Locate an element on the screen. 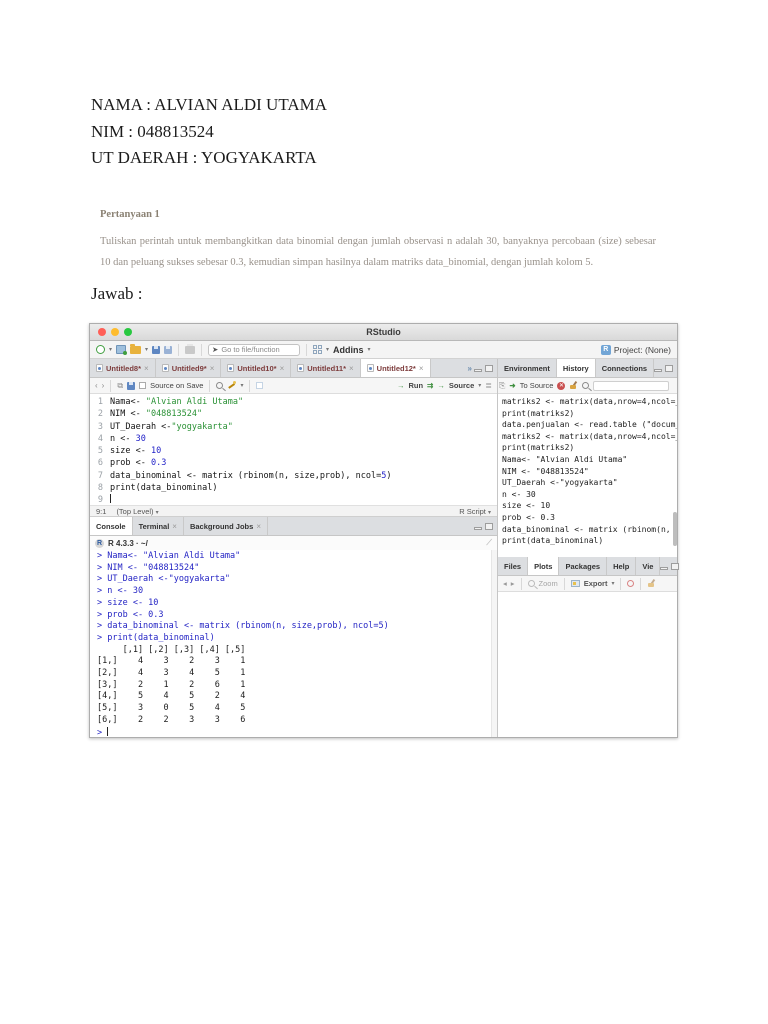 The width and height of the screenshot is (768, 1024). source-tab-untitled11: Untitled11* × is located at coordinates (326, 368).